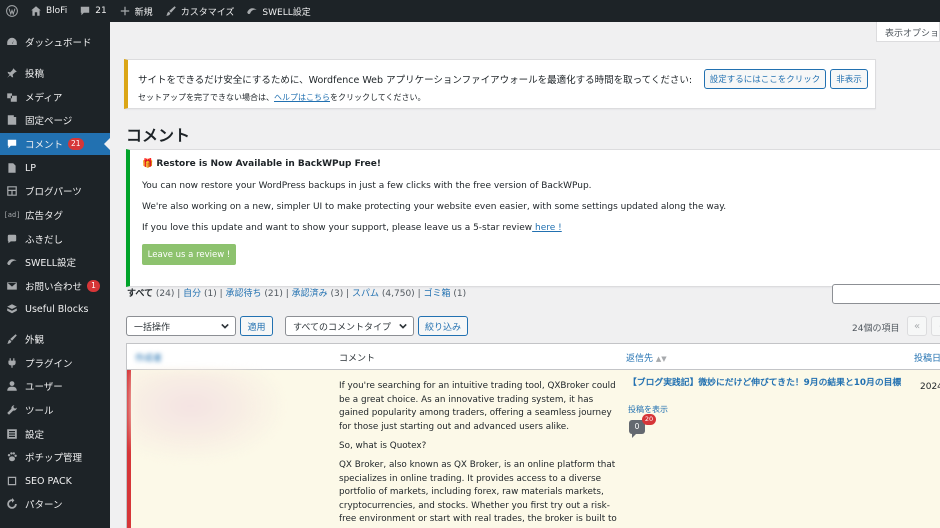 The height and width of the screenshot is (528, 940). What do you see at coordinates (318, 294) in the screenshot?
I see `filter-approved: 承認済み (3)` at bounding box center [318, 294].